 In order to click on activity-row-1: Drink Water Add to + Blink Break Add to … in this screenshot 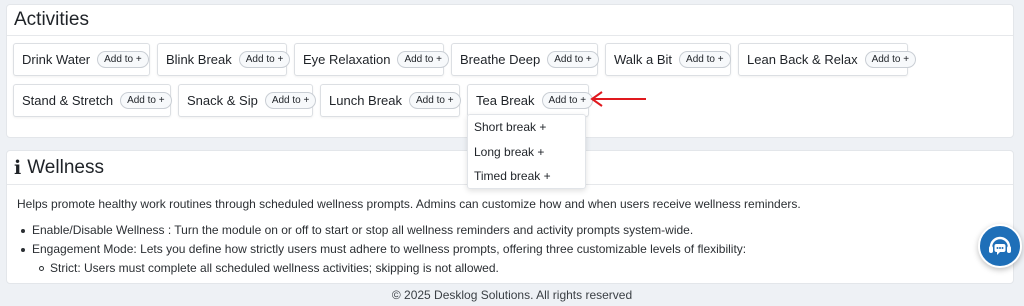, I will do `click(465, 59)`.